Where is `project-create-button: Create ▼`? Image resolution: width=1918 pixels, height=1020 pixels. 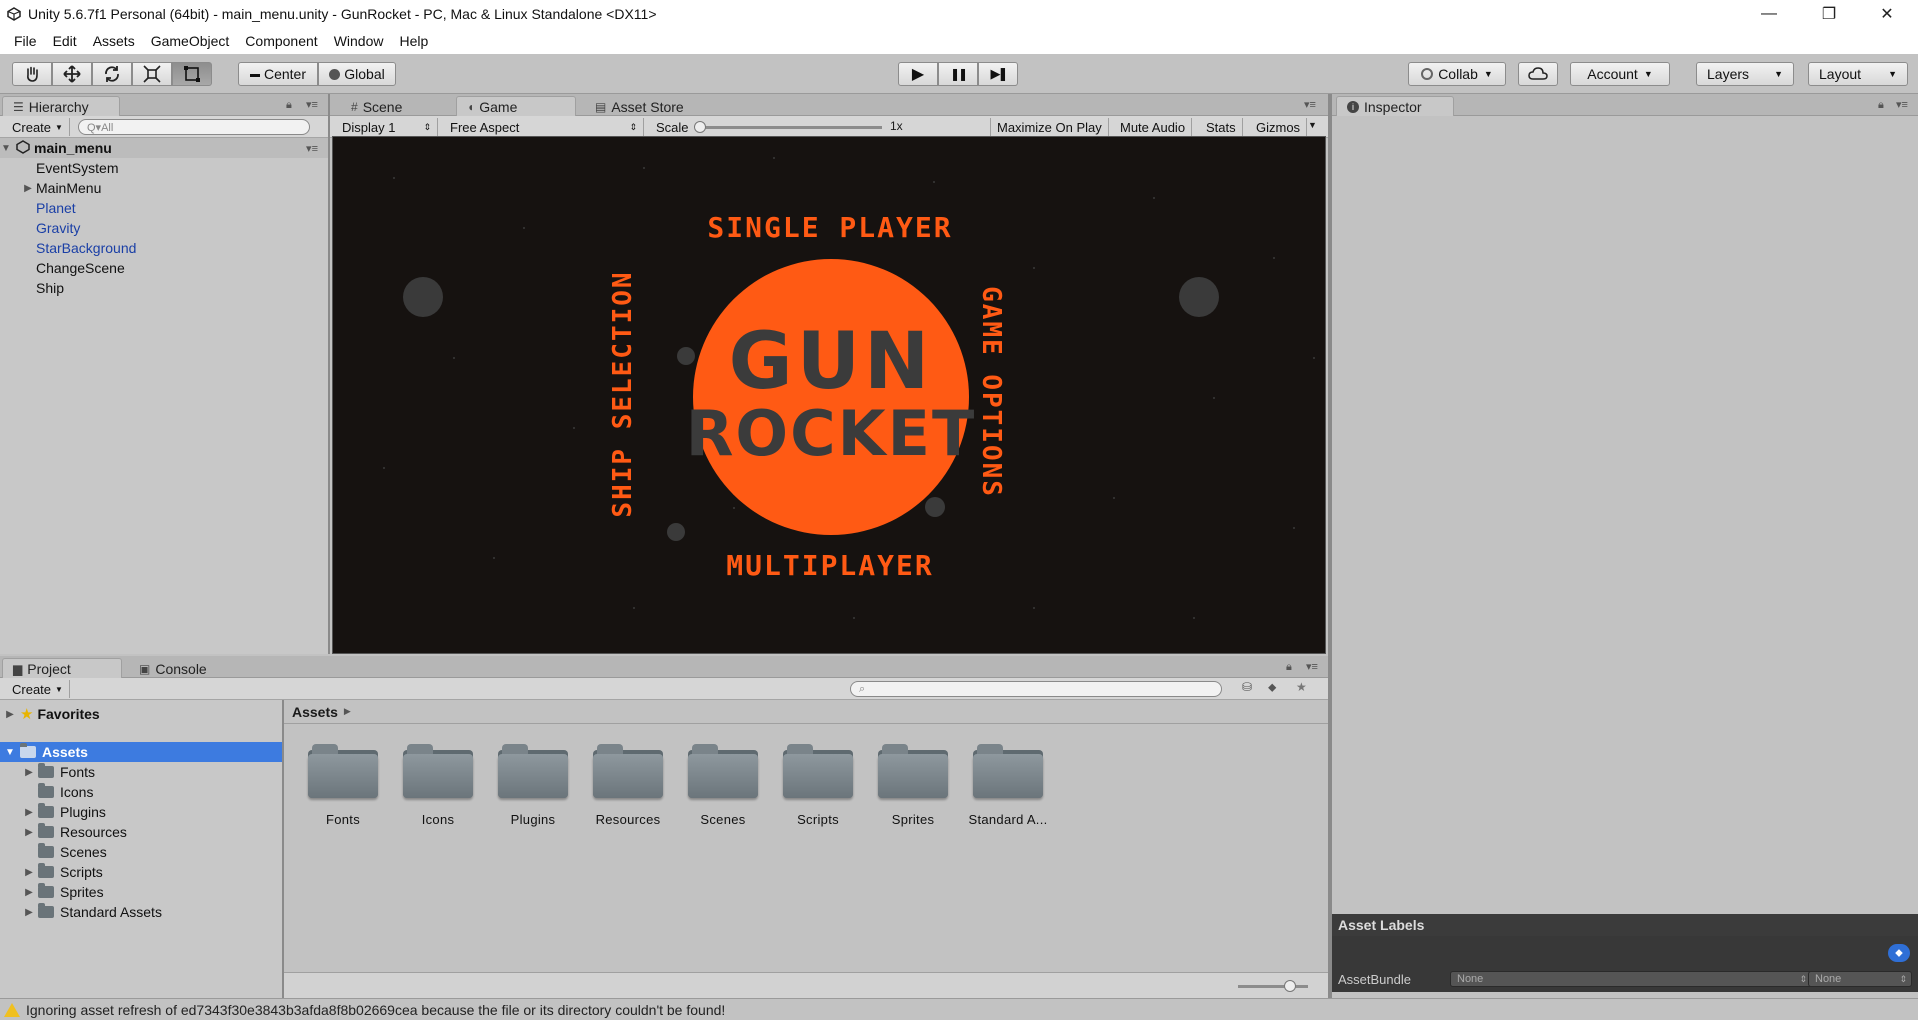 project-create-button: Create ▼ is located at coordinates (38, 689).